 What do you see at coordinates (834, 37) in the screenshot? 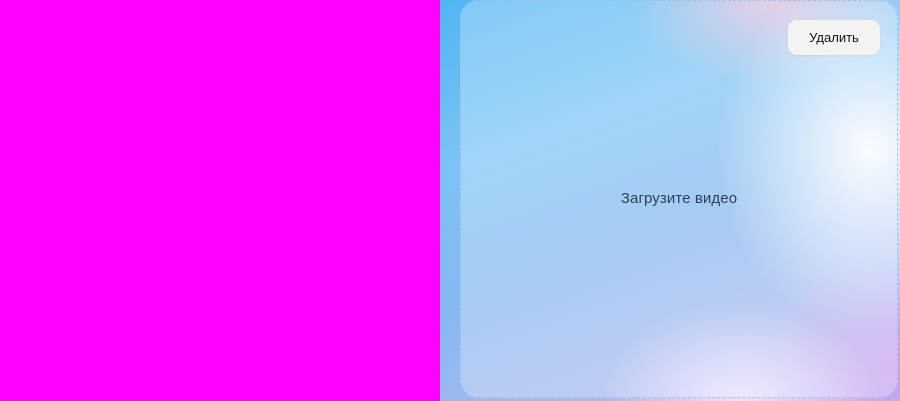
I see `delete-button: Удалить` at bounding box center [834, 37].